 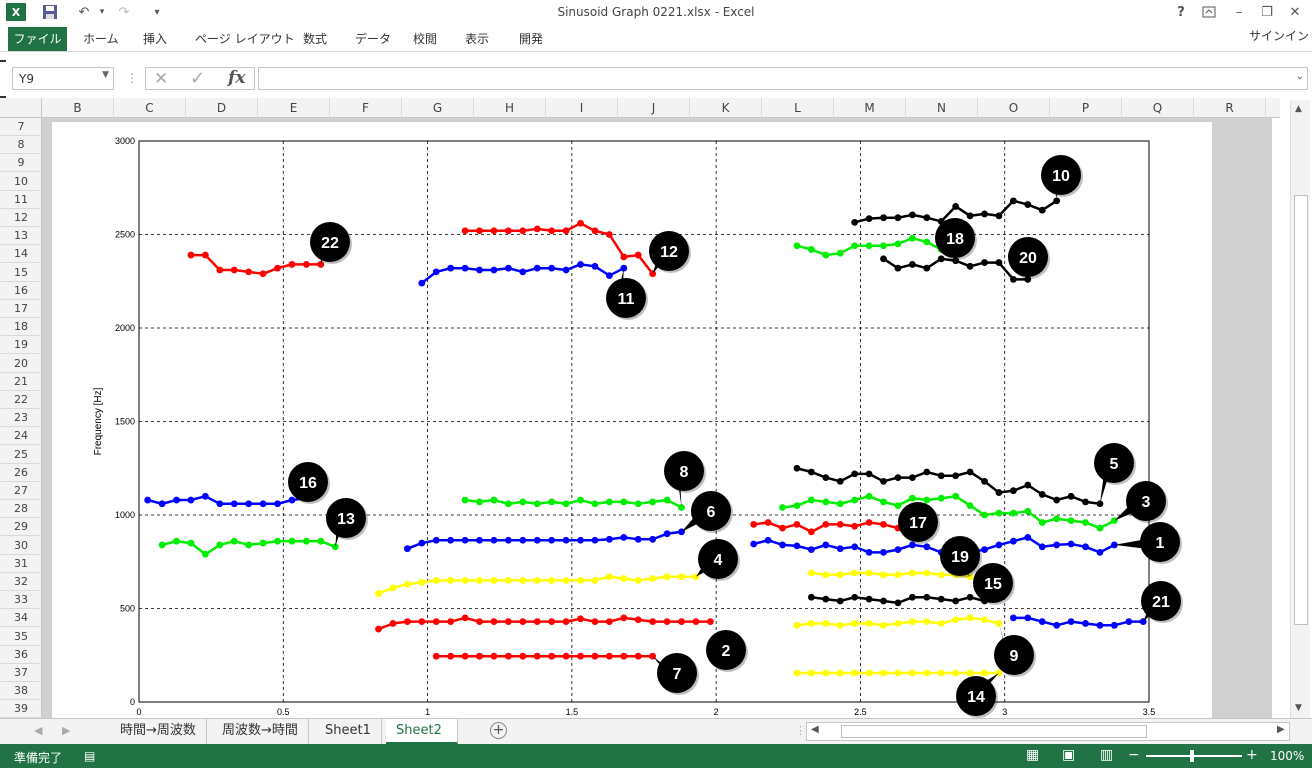 I want to click on chevron-down-icon: ▼, so click(x=105, y=75).